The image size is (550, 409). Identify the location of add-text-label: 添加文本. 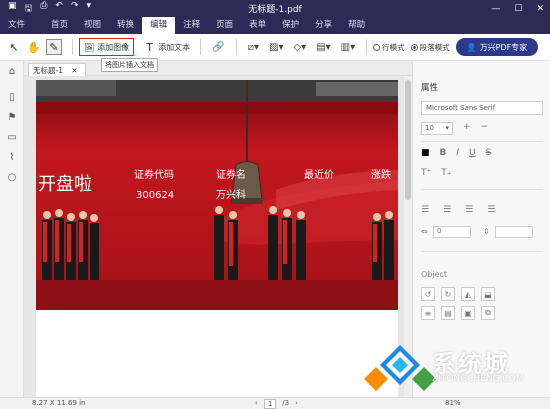
(174, 47).